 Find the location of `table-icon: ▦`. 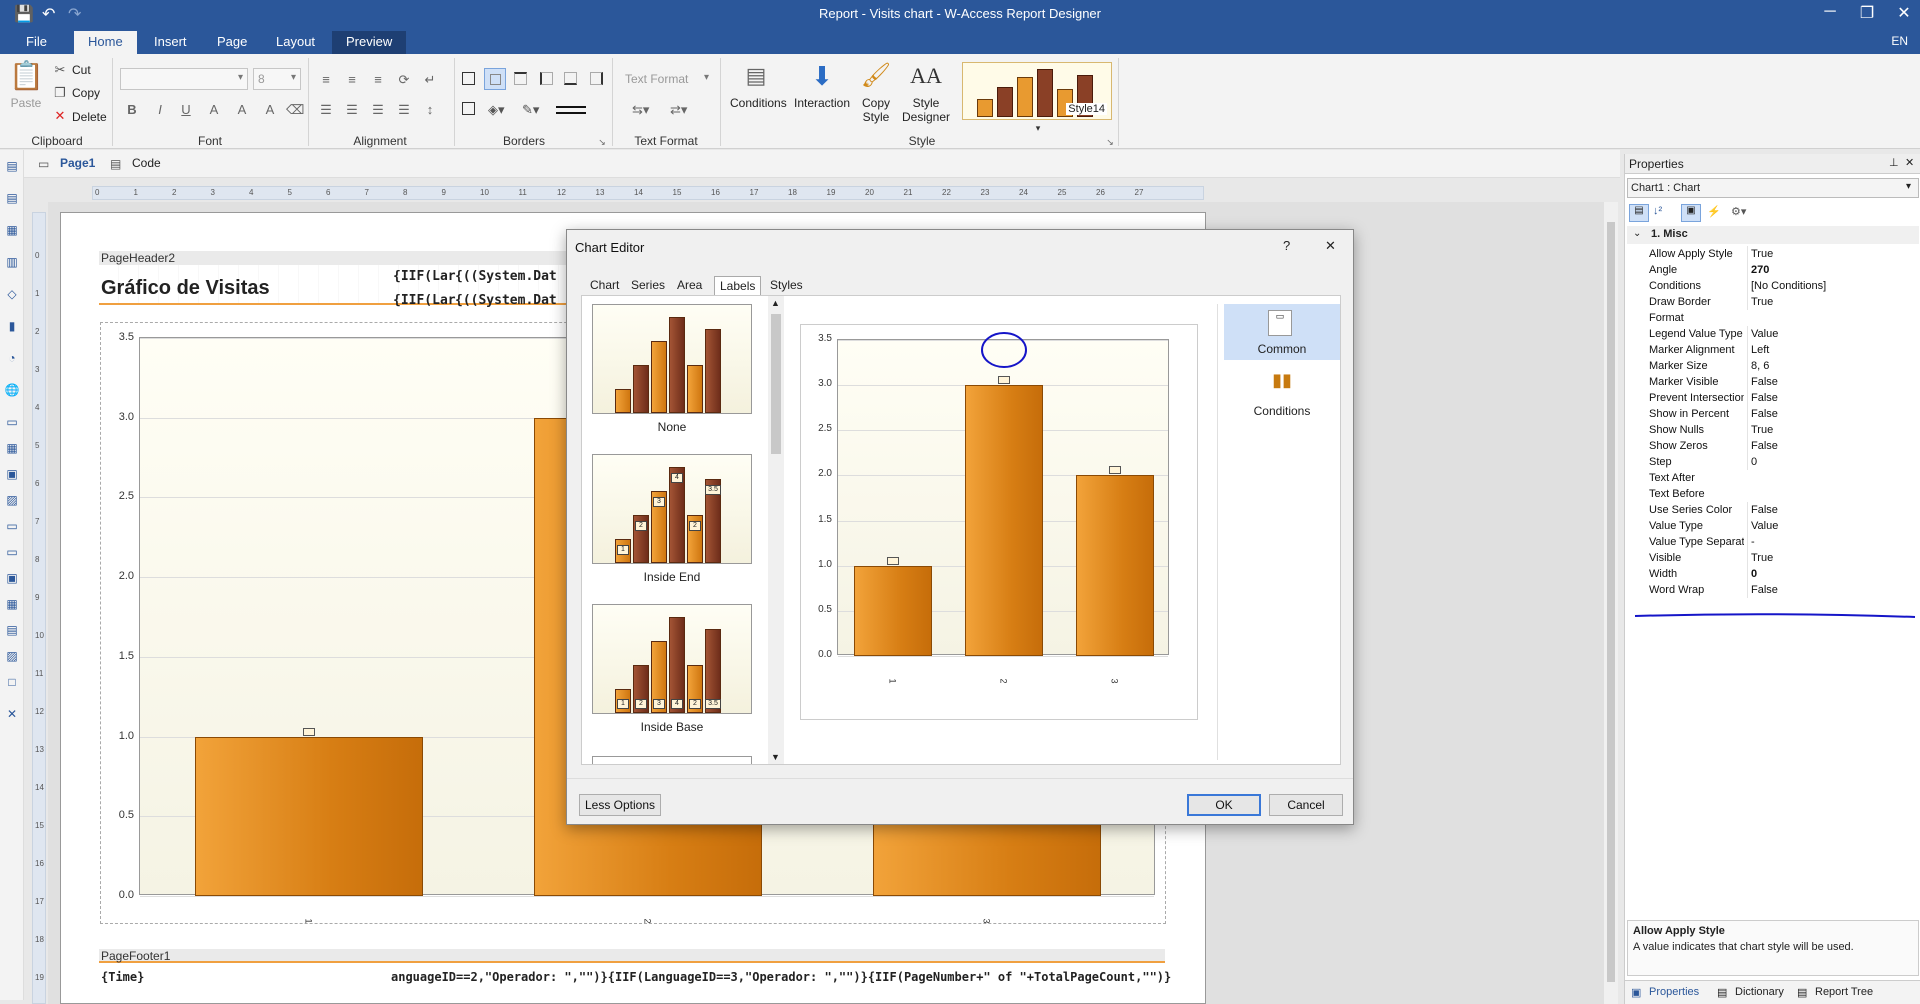

table-icon: ▦ is located at coordinates (12, 448).